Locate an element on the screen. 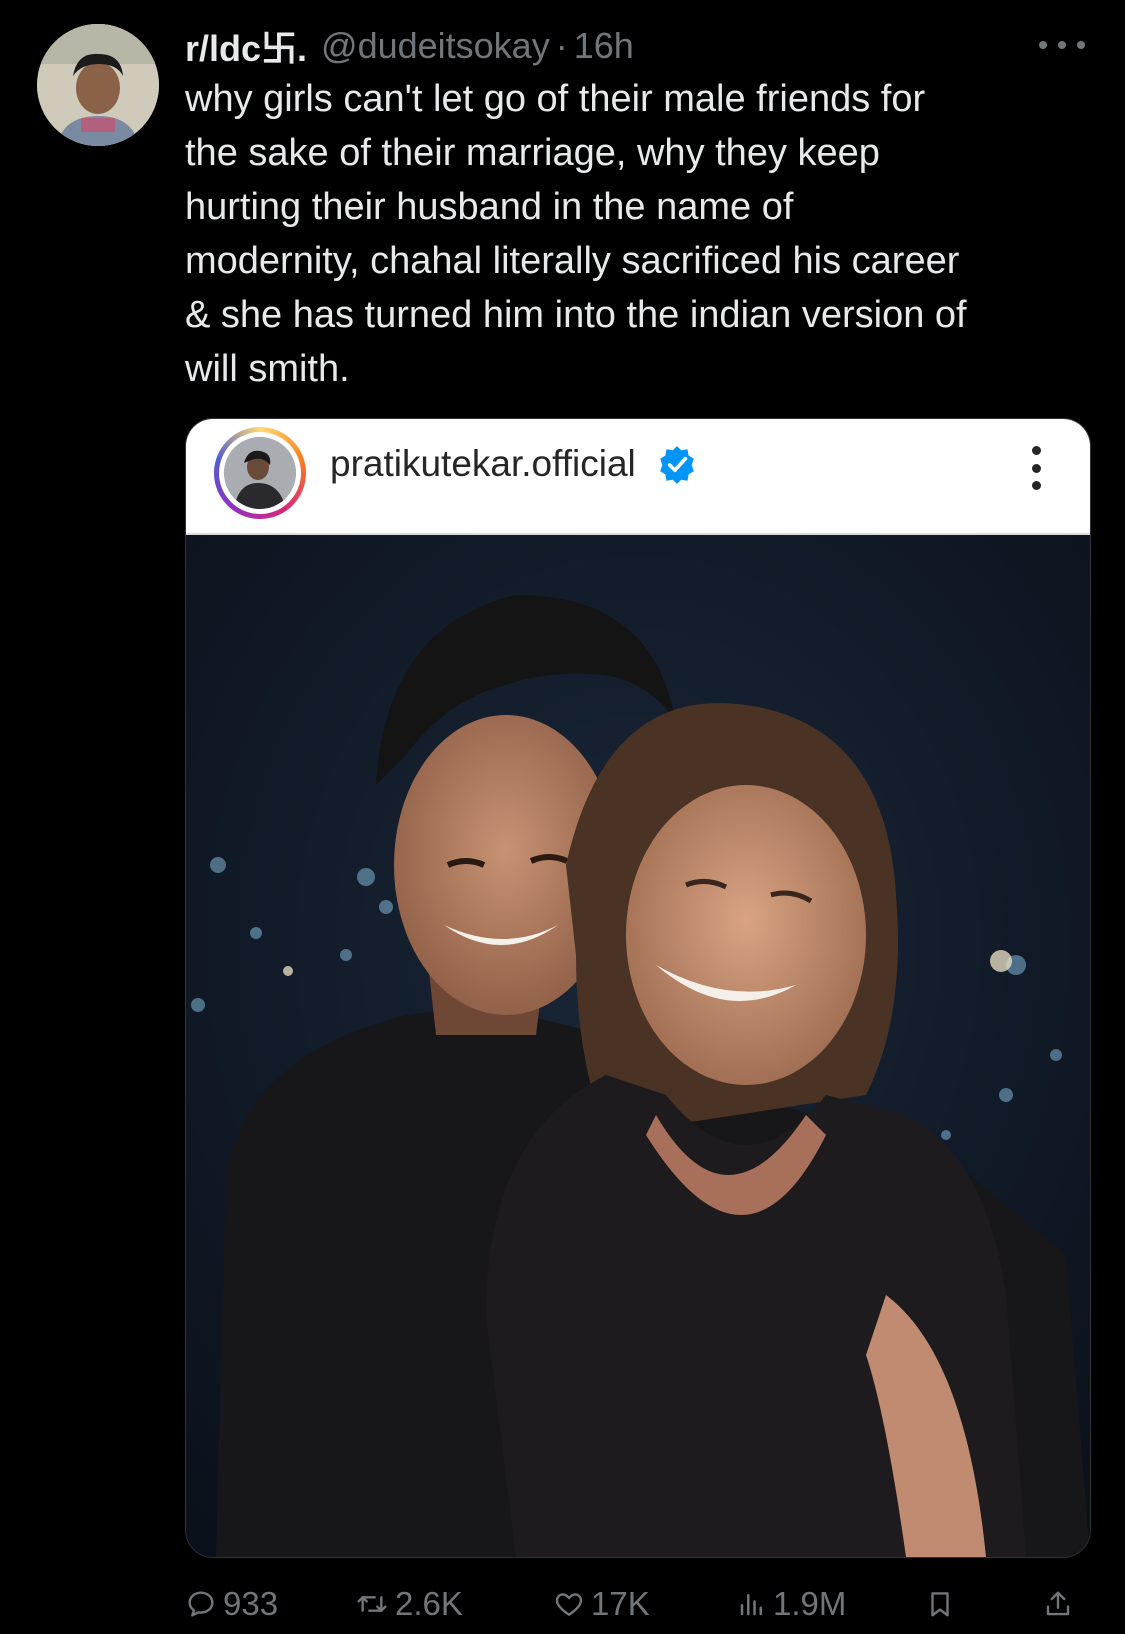  share-button is located at coordinates (1061, 1604).